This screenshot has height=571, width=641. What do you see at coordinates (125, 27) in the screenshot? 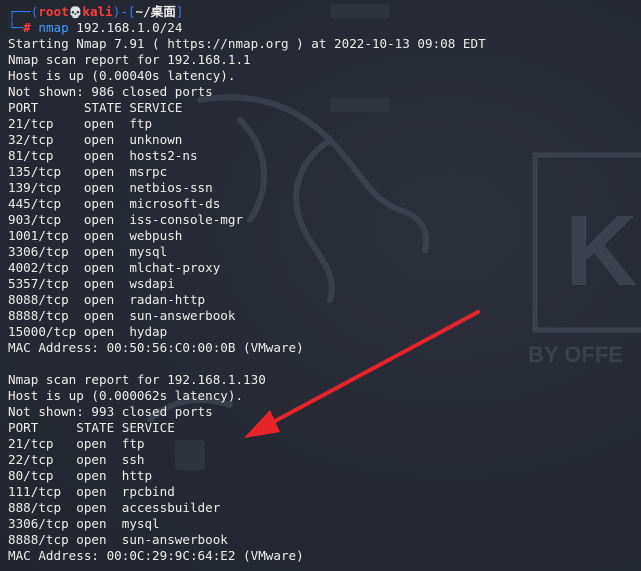
I see `command-args: 192.168.1.0/24` at bounding box center [125, 27].